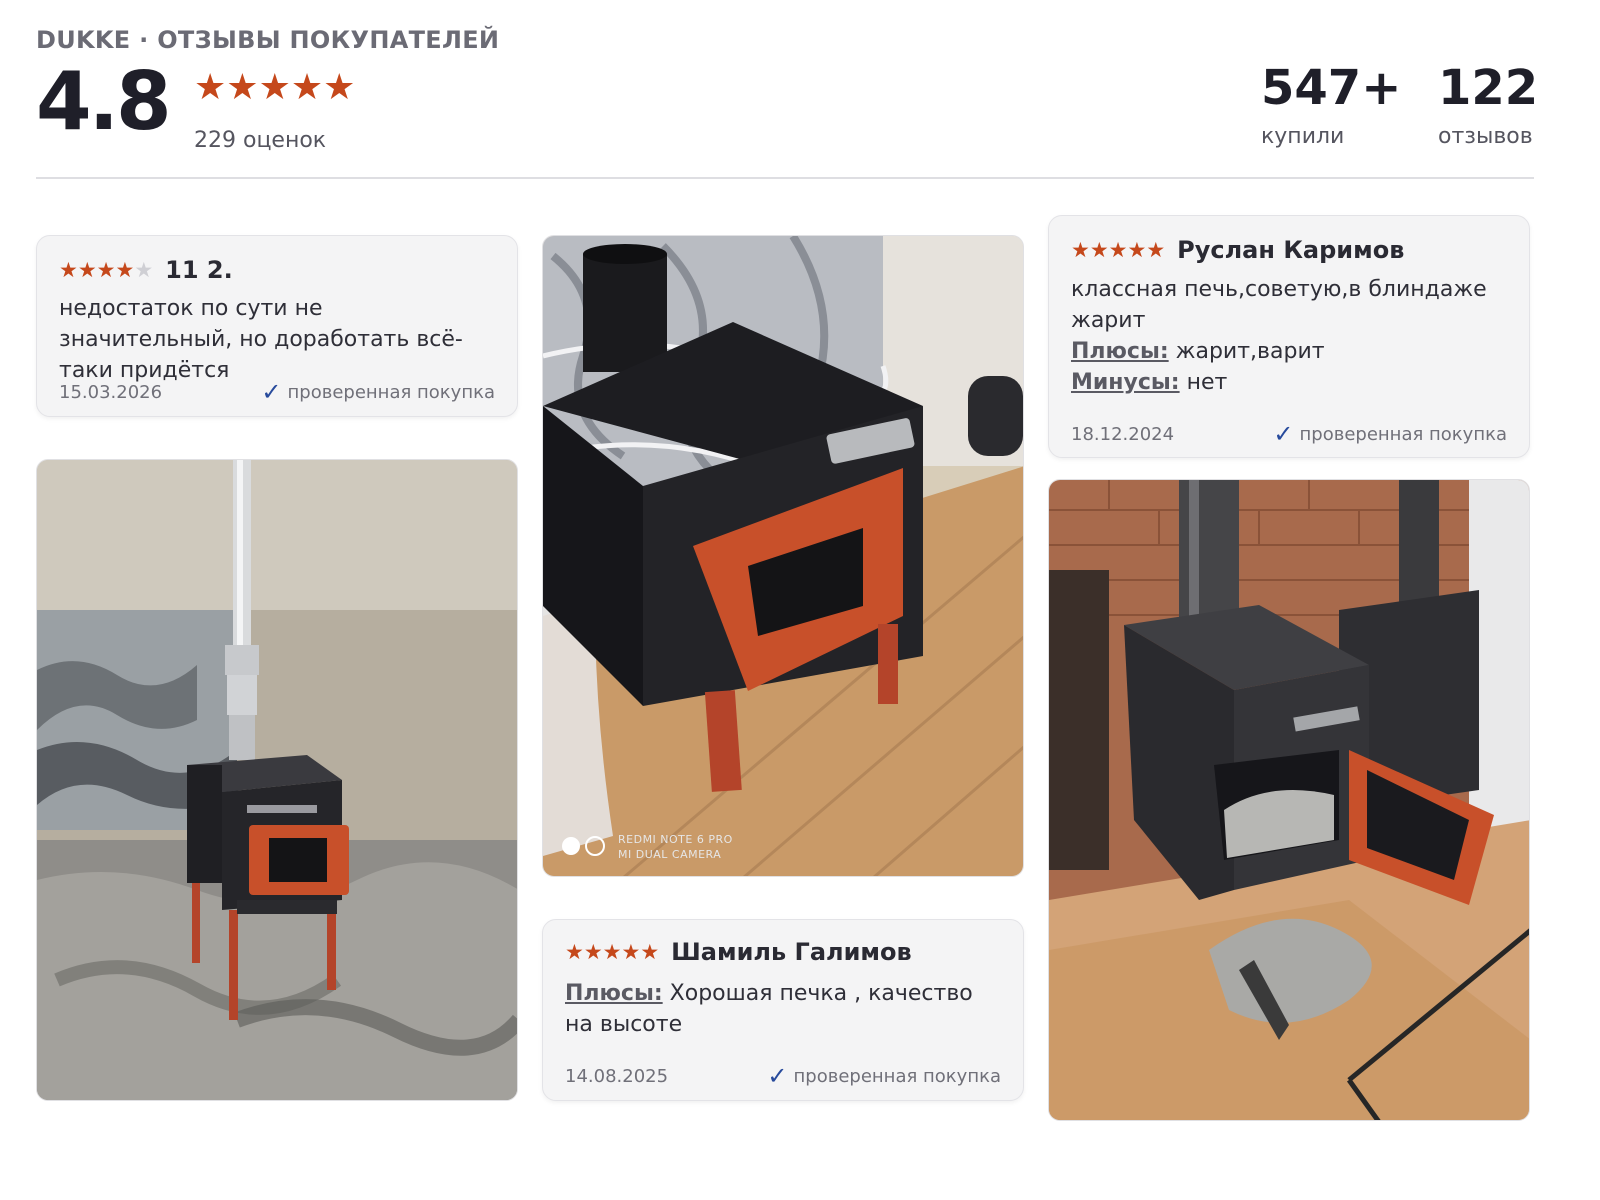 This screenshot has height=1200, width=1600. I want to click on ratings-count: 229 оценок, so click(260, 140).